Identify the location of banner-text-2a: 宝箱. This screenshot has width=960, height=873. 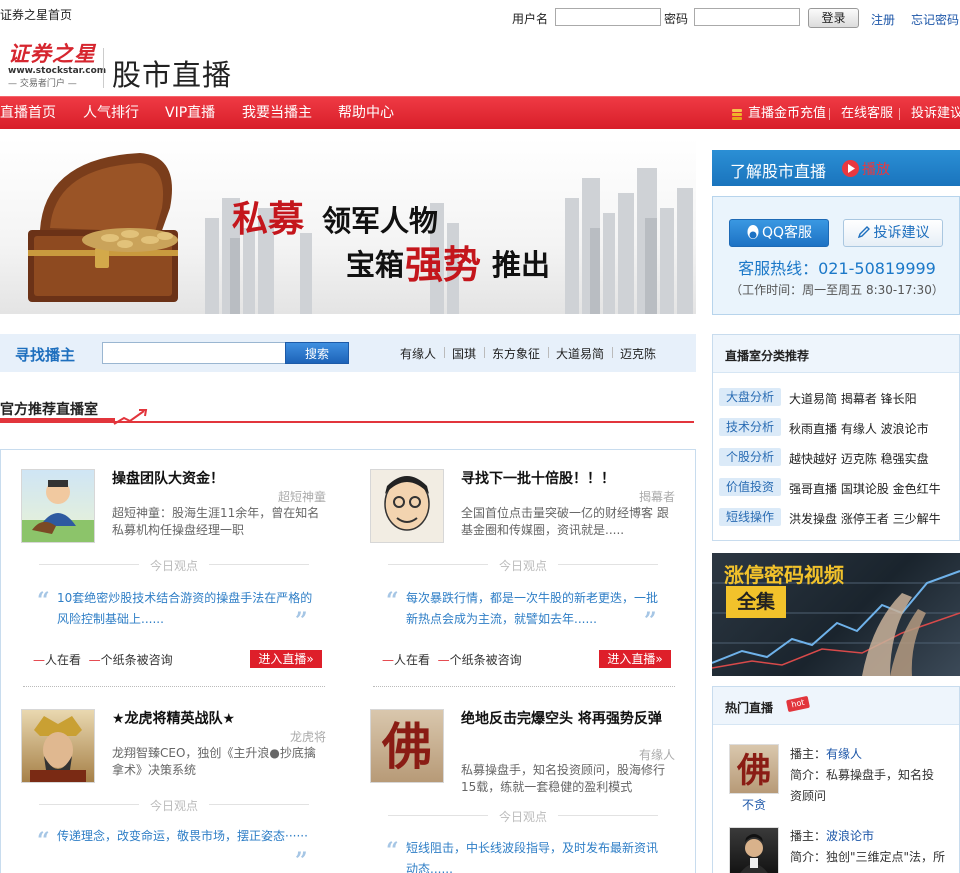
(375, 265).